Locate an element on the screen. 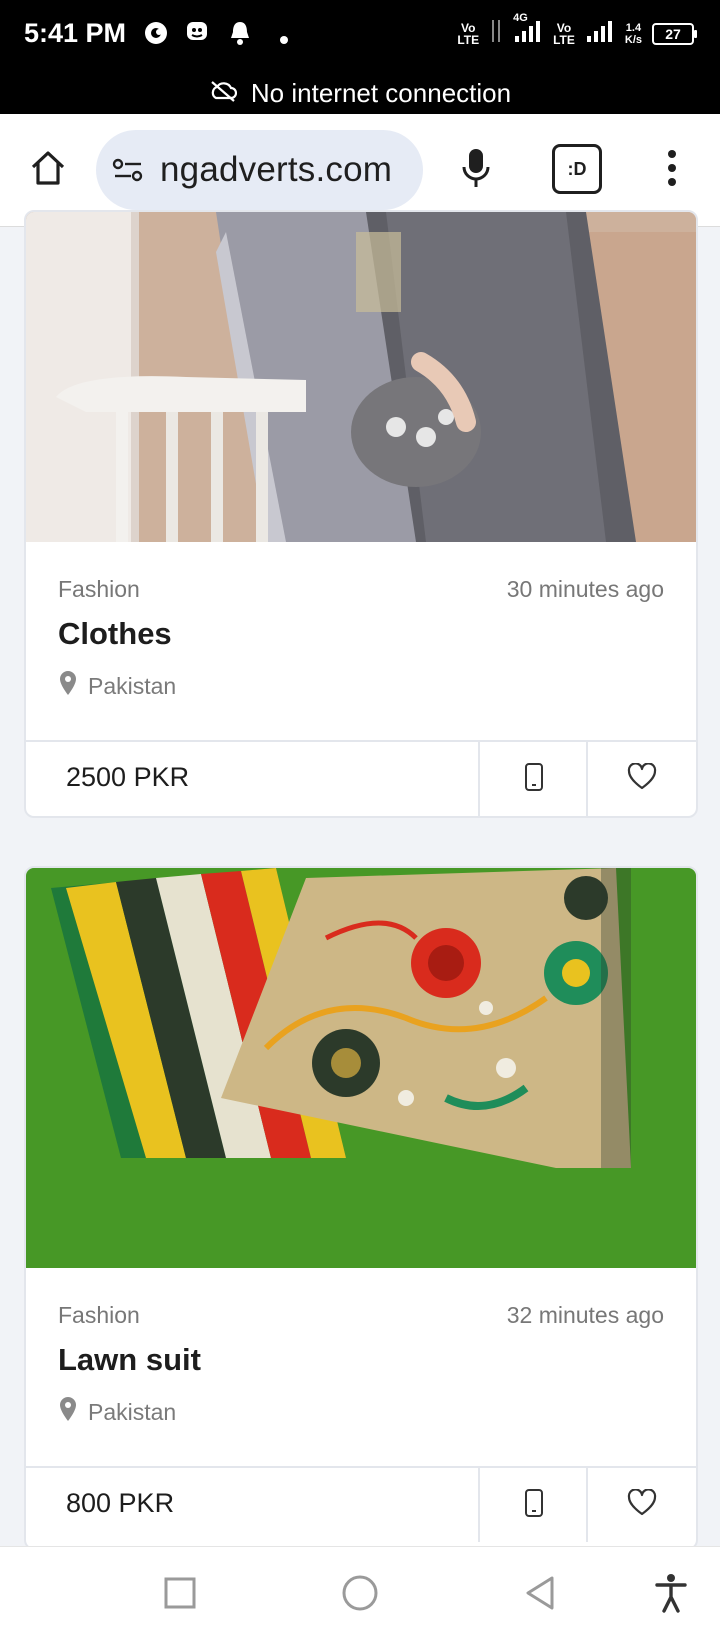 The width and height of the screenshot is (720, 1641). address-bar: ngadverts.com is located at coordinates (259, 170).